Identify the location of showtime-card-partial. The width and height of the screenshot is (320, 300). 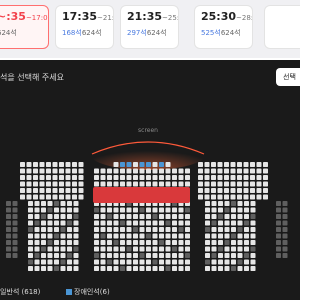
(282, 27).